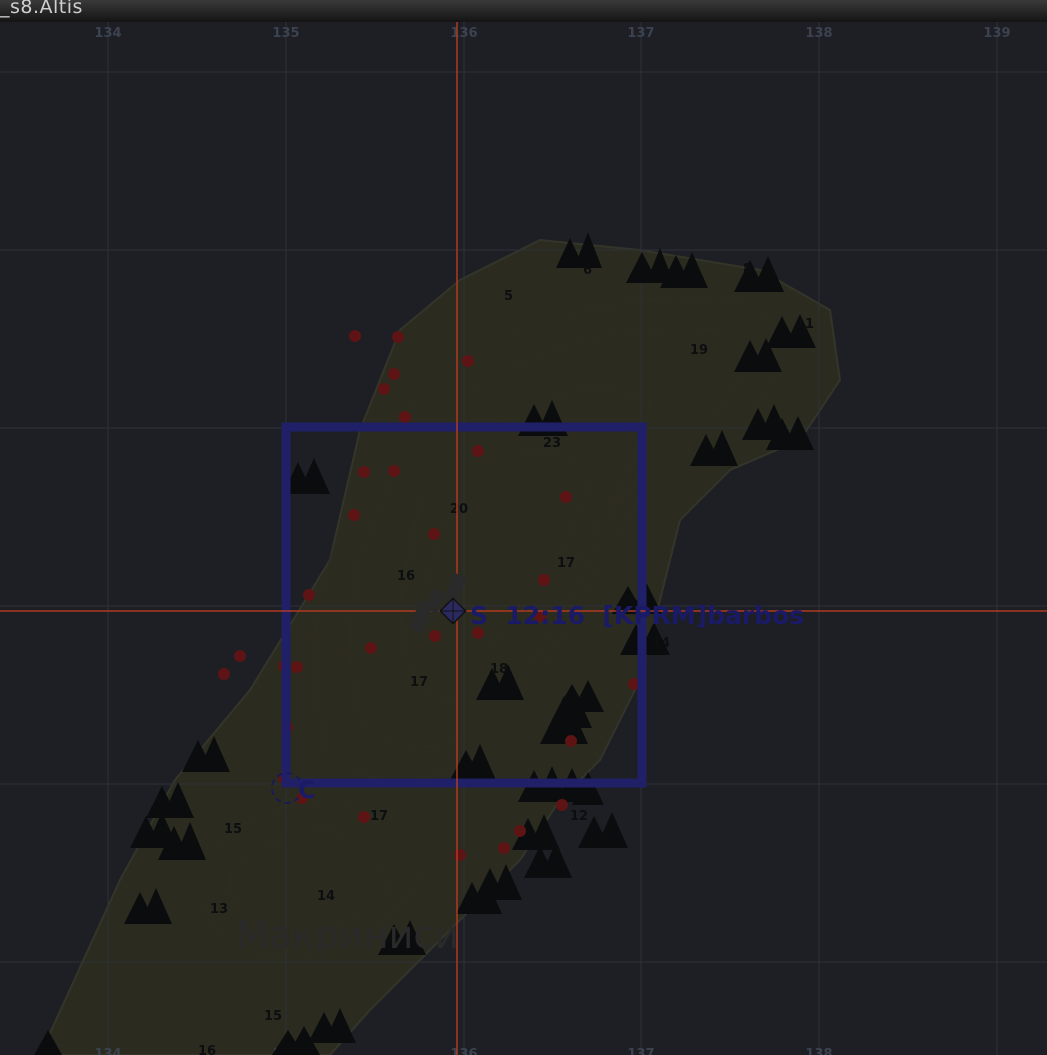 The image size is (1047, 1055). I want to click on unit-callout: S 12:16 [KPRM]barbos, so click(637, 615).